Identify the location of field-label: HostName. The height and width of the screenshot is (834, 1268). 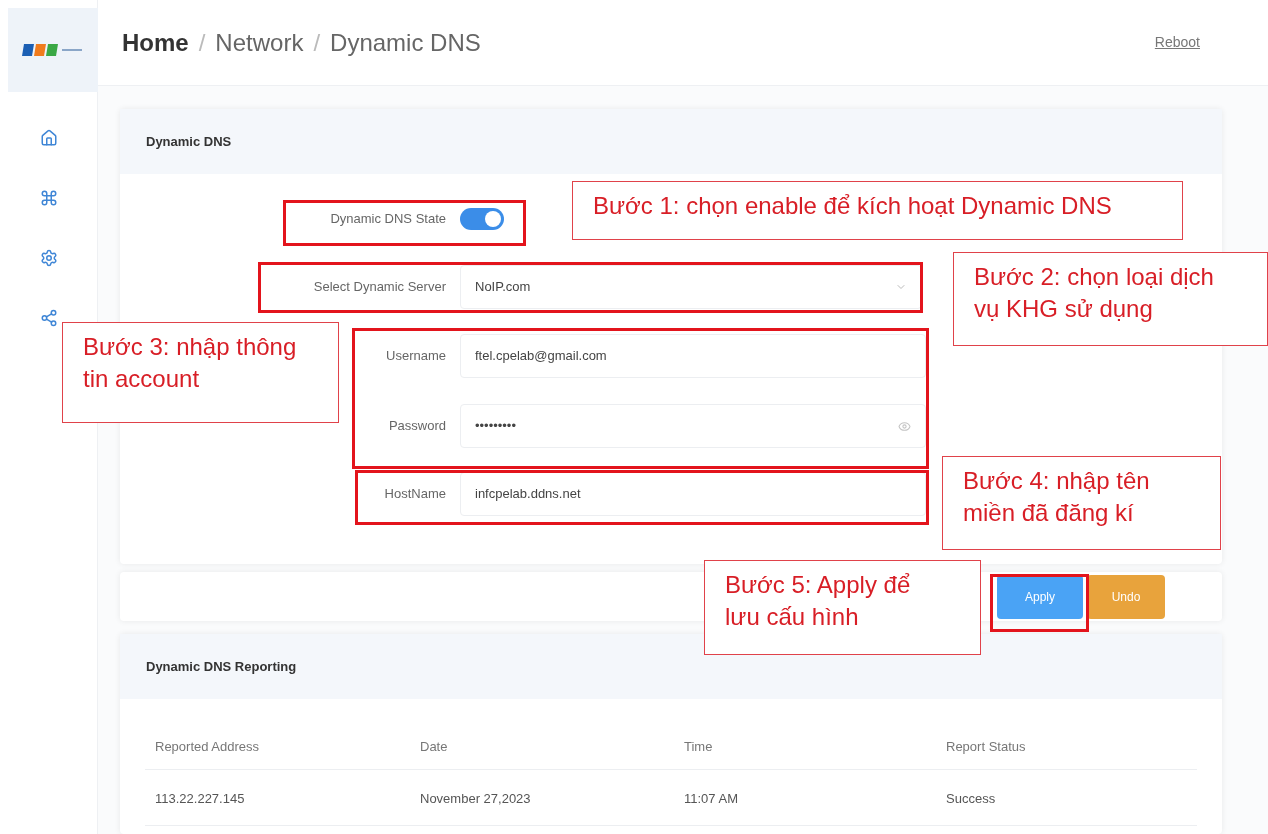
(415, 494).